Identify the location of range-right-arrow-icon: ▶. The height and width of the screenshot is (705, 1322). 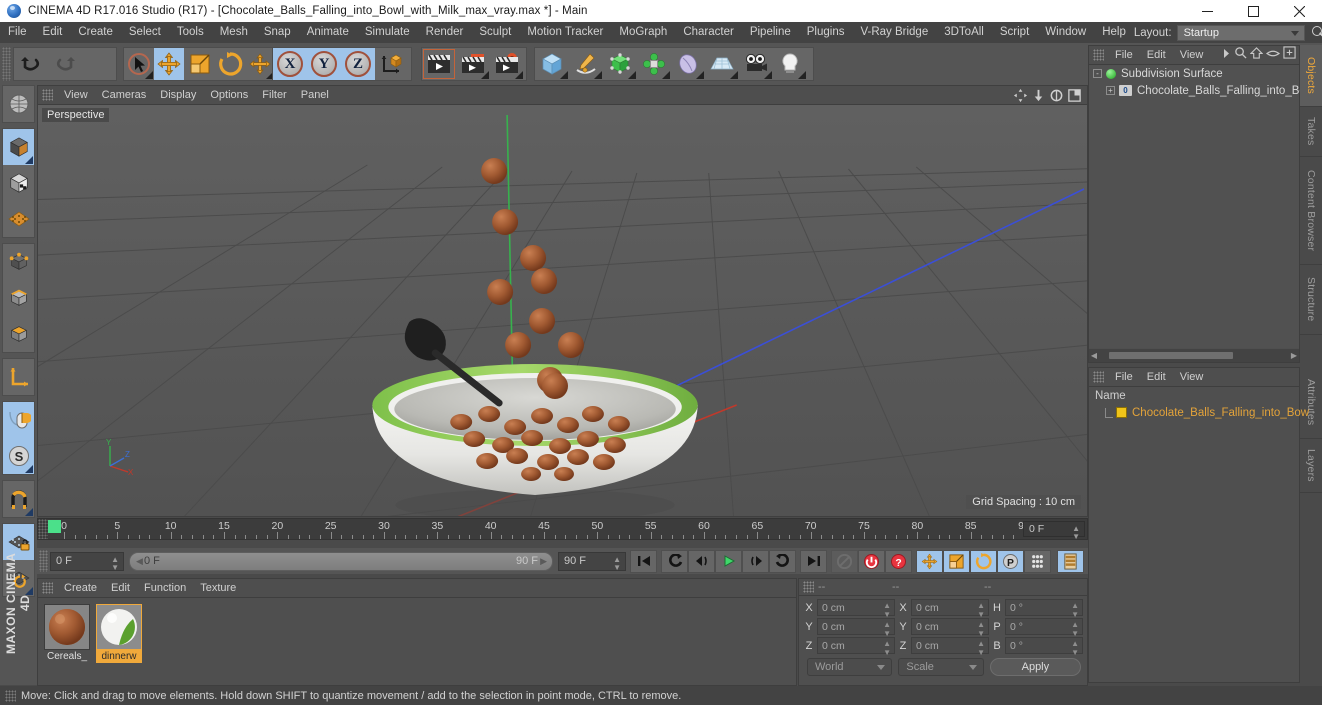
(543, 561).